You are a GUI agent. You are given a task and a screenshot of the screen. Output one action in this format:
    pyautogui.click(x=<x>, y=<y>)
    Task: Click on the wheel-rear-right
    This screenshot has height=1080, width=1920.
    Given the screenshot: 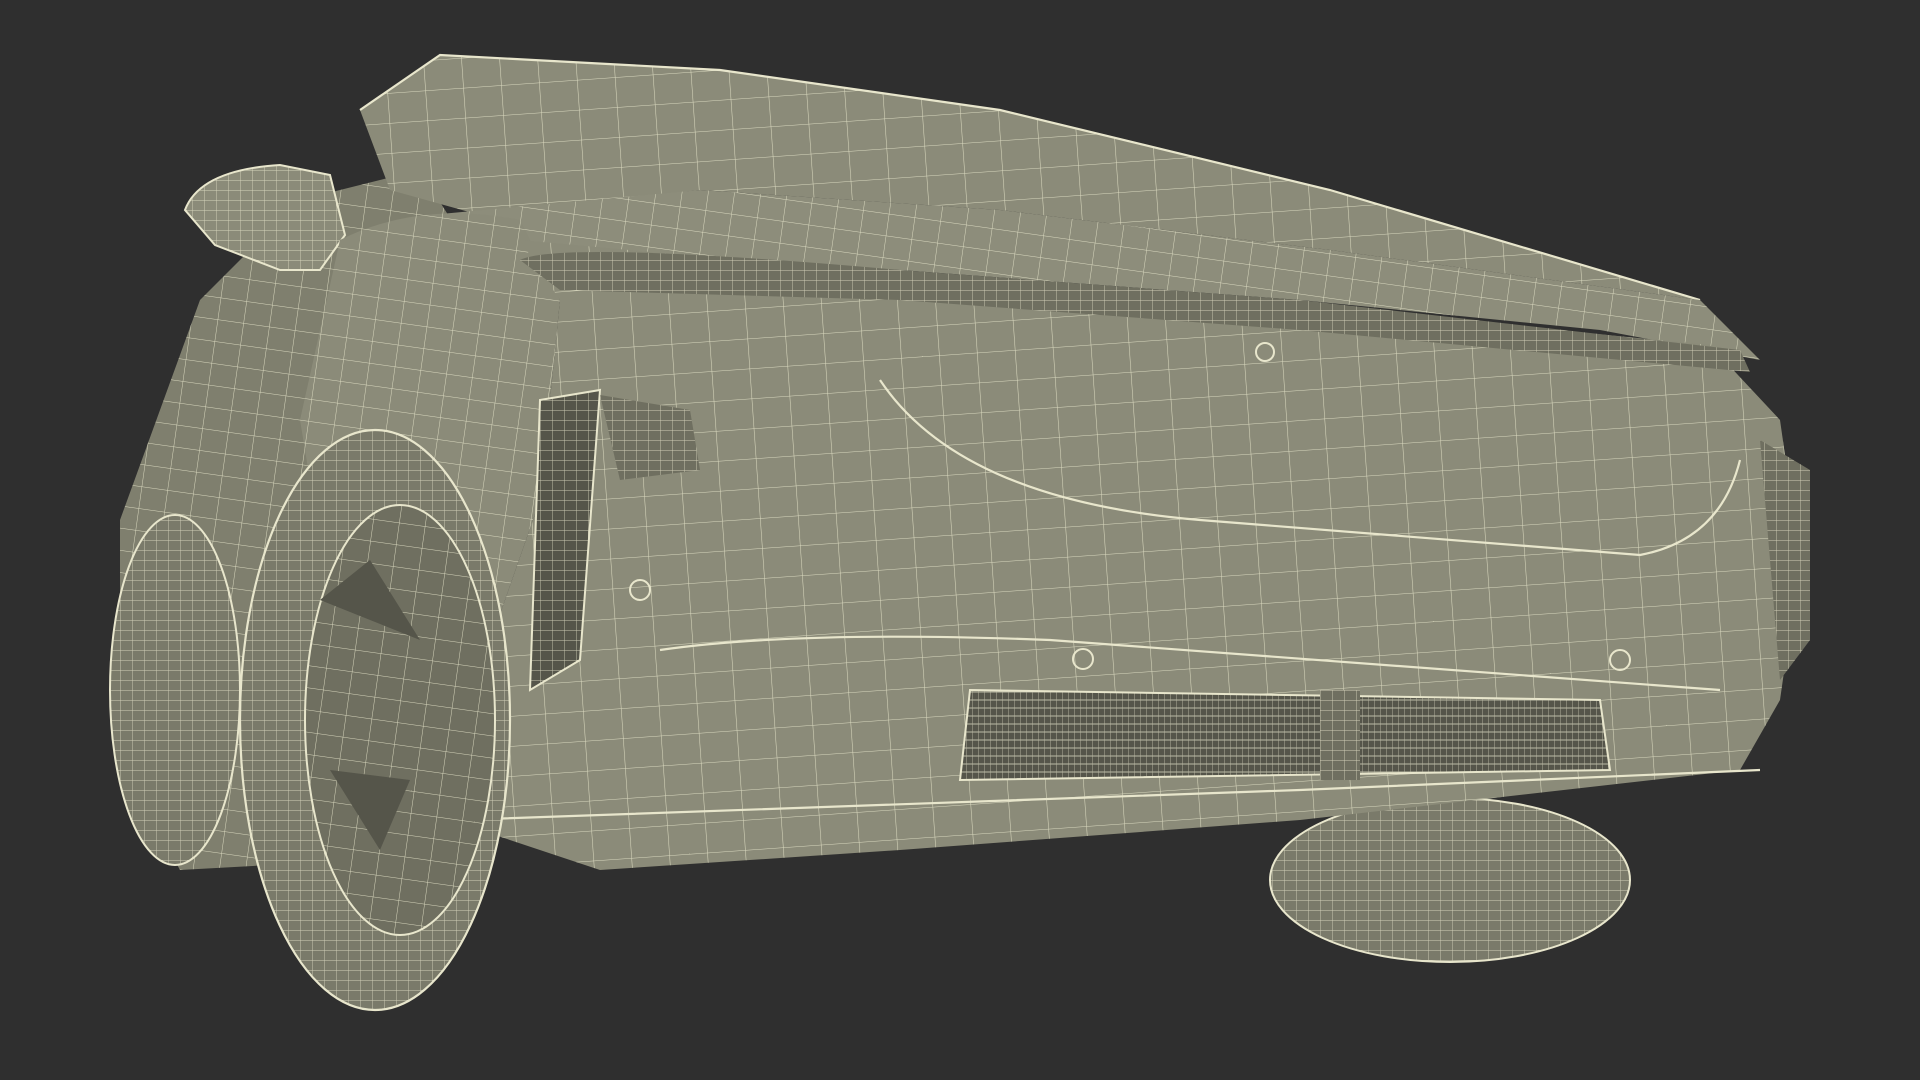 What is the action you would take?
    pyautogui.click(x=1450, y=880)
    